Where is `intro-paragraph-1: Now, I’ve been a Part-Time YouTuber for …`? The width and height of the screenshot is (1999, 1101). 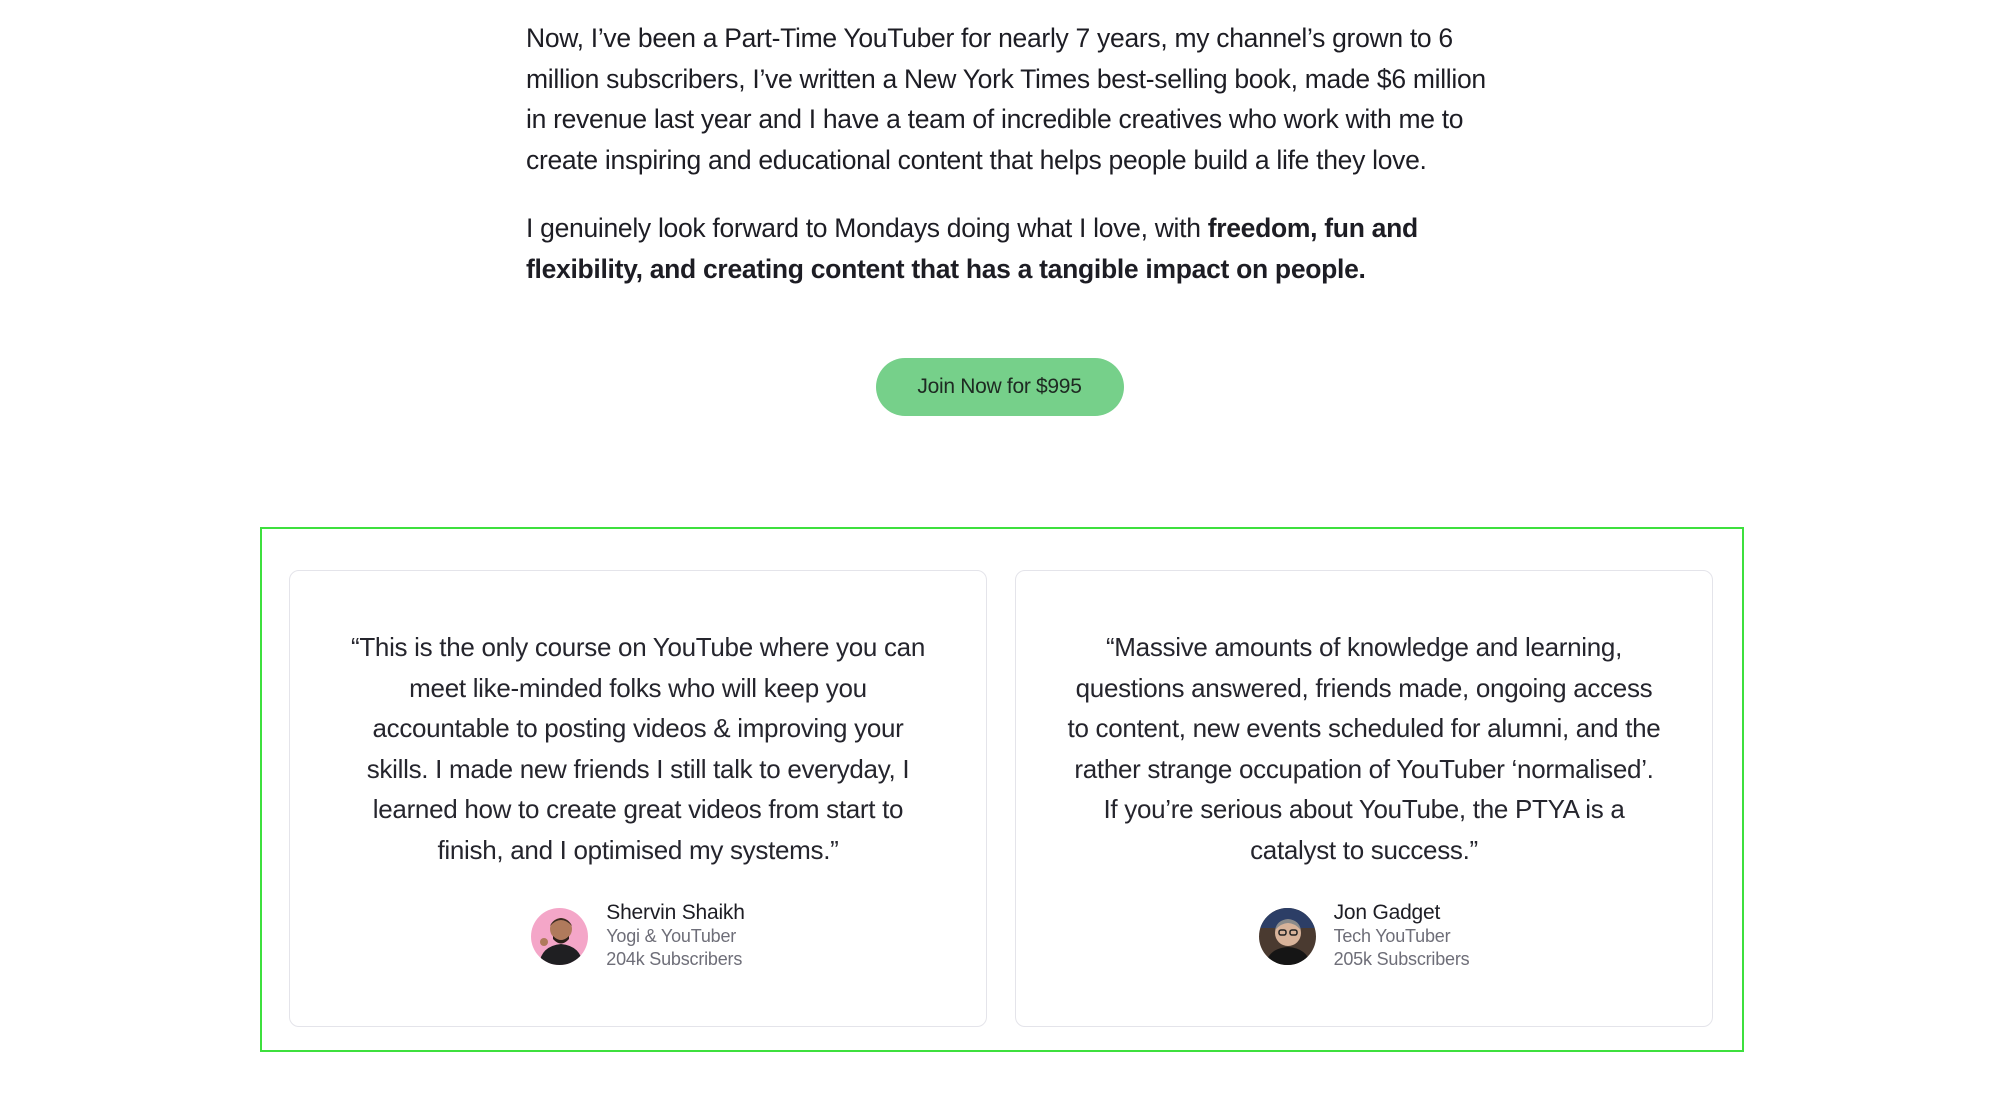 intro-paragraph-1: Now, I’ve been a Part-Time YouTuber for … is located at coordinates (1006, 99).